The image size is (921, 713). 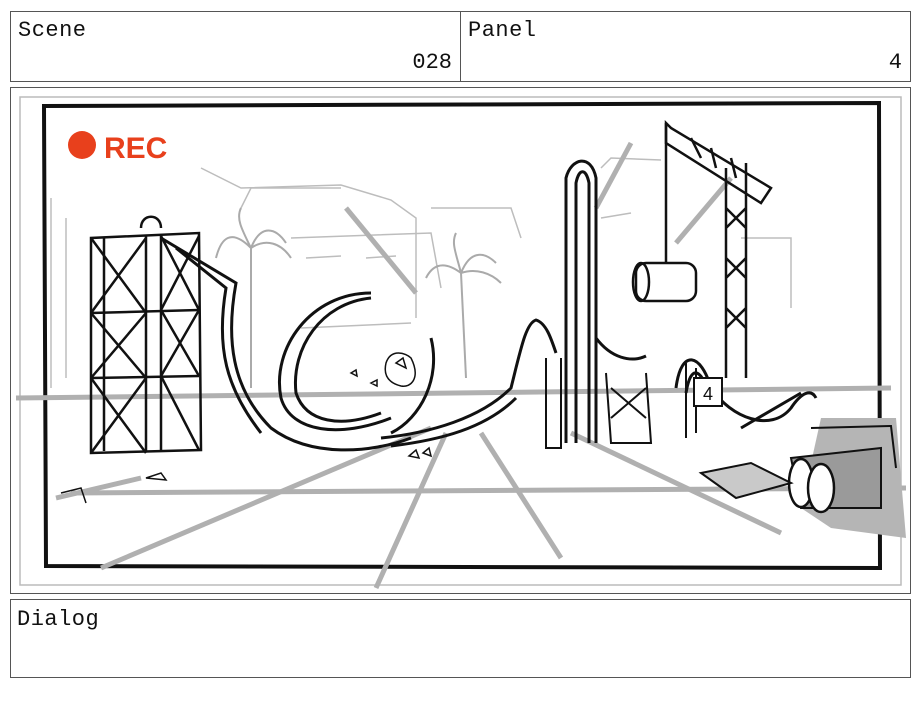 What do you see at coordinates (621, 403) in the screenshot?
I see `lower-tower` at bounding box center [621, 403].